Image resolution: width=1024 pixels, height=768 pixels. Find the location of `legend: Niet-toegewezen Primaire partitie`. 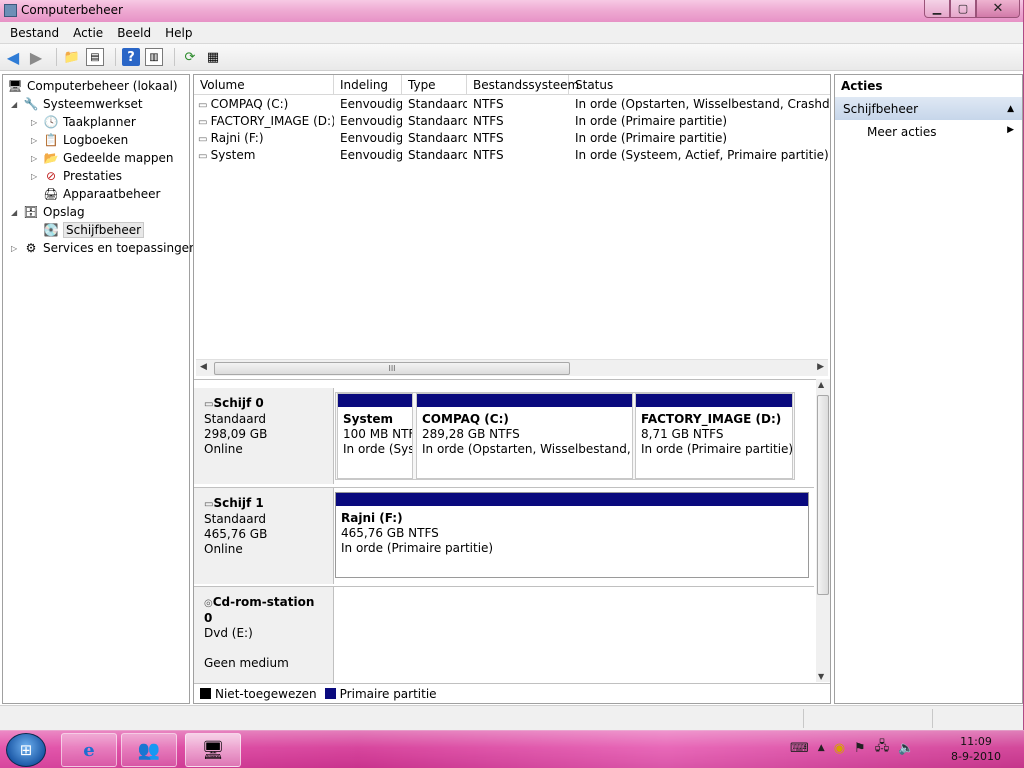

legend: Niet-toegewezen Primaire partitie is located at coordinates (512, 693).